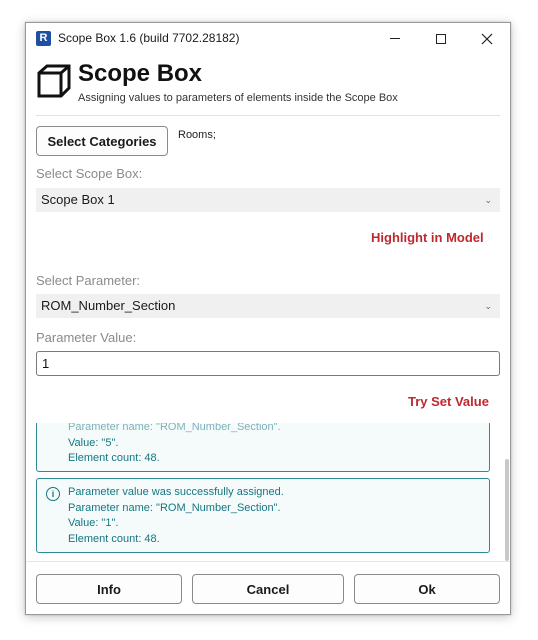 This screenshot has height=640, width=538. What do you see at coordinates (93, 523) in the screenshot?
I see `log-line: Value: "1".` at bounding box center [93, 523].